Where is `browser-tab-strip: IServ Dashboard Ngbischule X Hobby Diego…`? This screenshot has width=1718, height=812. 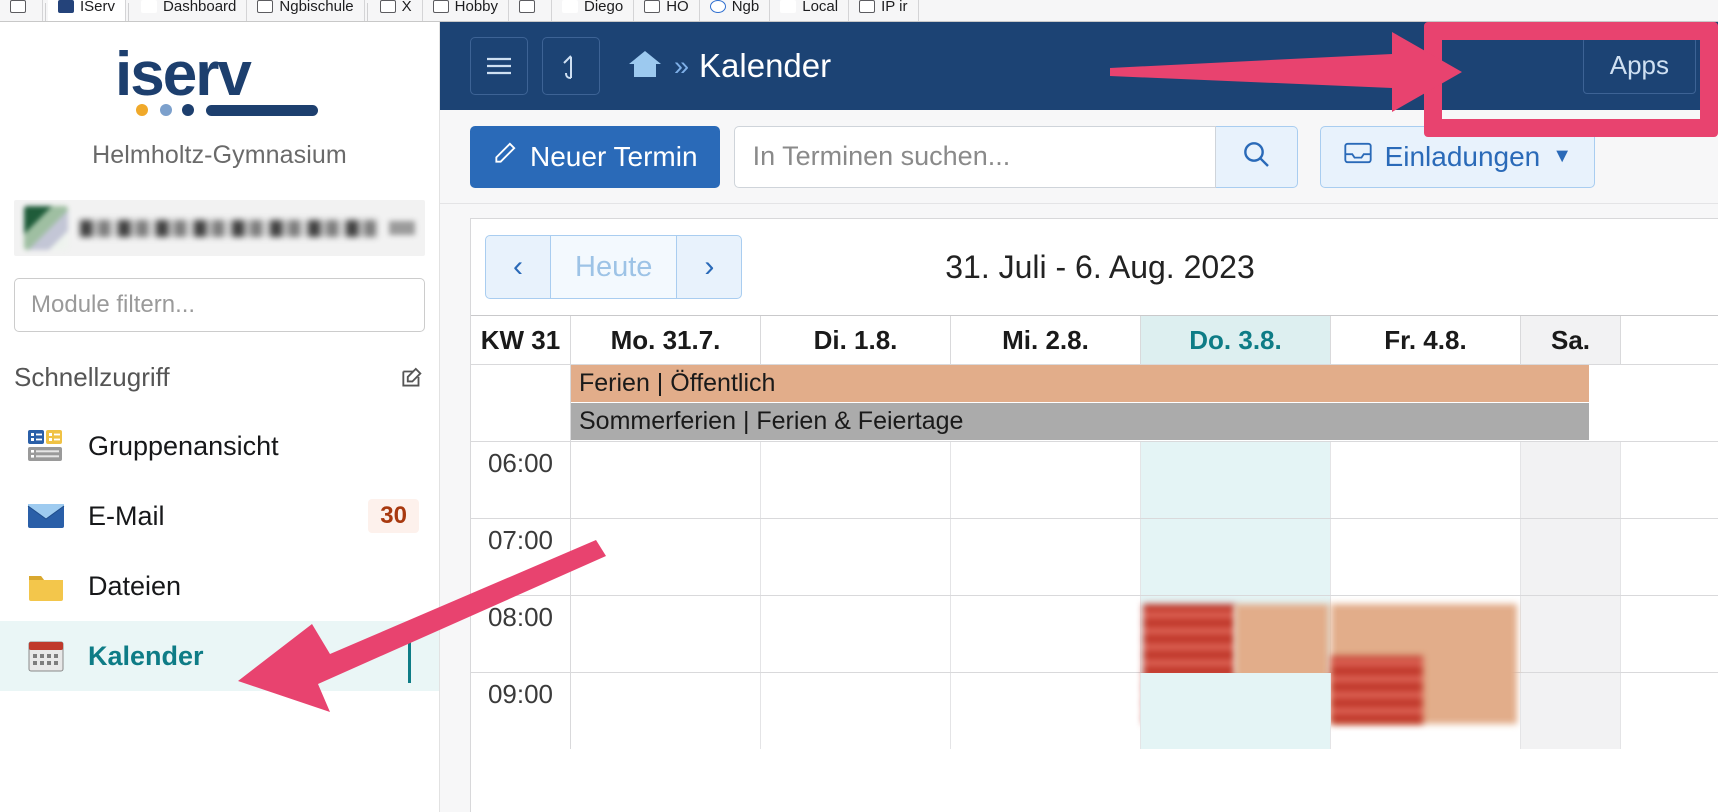 browser-tab-strip: IServ Dashboard Ngbischule X Hobby Diego… is located at coordinates (859, 11).